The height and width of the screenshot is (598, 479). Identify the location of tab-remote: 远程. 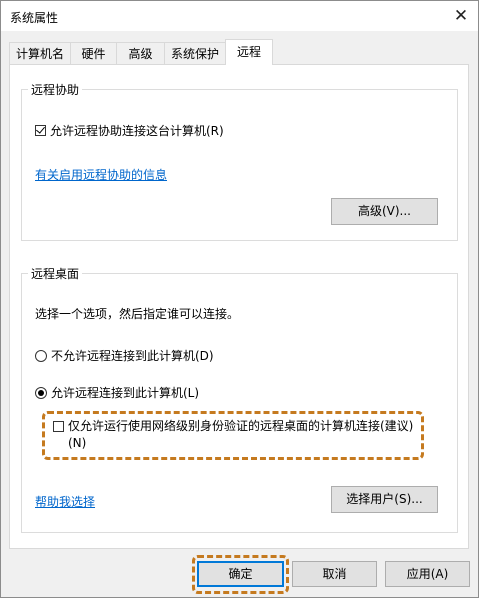
(249, 52).